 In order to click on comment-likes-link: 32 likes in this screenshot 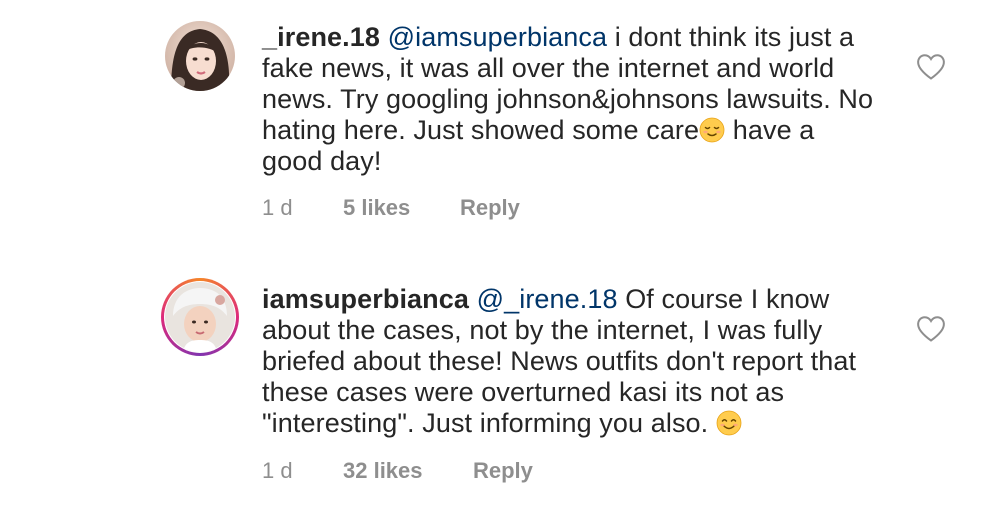, I will do `click(383, 471)`.